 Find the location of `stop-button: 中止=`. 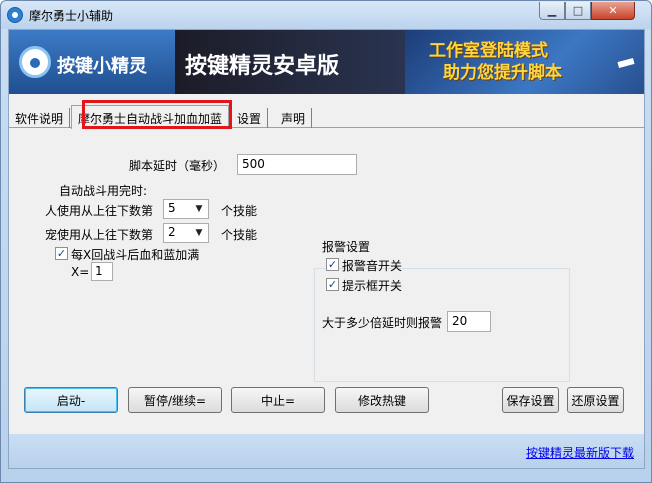

stop-button: 中止= is located at coordinates (278, 400).